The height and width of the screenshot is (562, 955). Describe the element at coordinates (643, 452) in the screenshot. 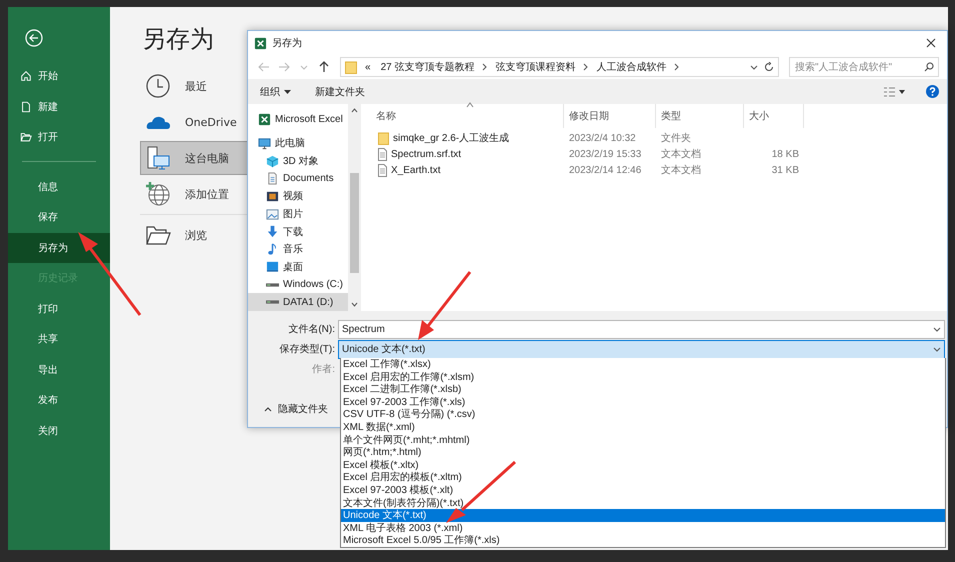

I see `file-type-option: 网页(*.htm;*.html)` at that location.